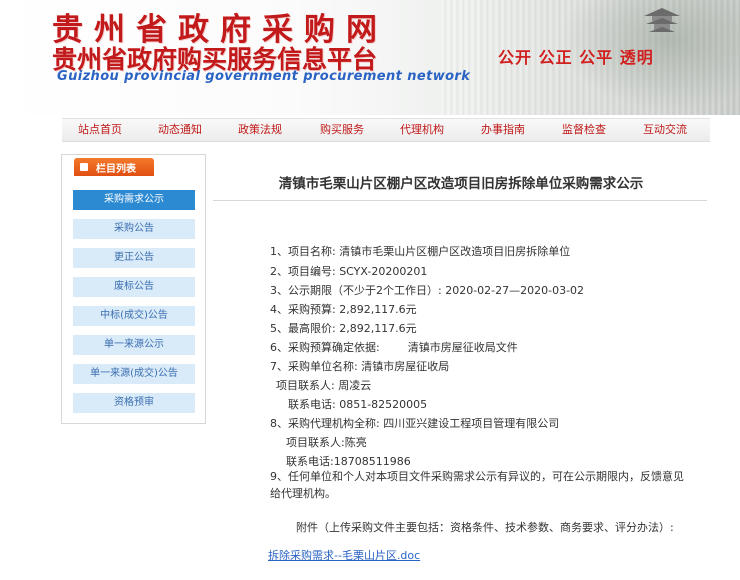 The height and width of the screenshot is (580, 740). I want to click on site-slogan: 公开 公正 公平 透明, so click(576, 57).